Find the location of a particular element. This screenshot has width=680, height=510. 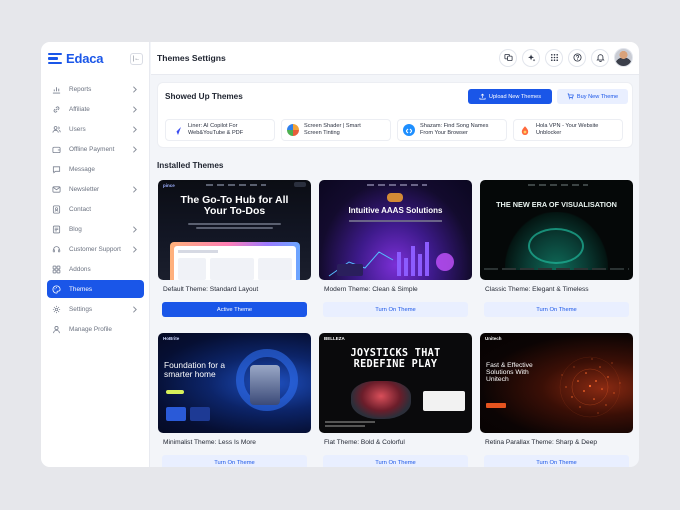

sidebar-item-label: Newsletter is located at coordinates (84, 189).